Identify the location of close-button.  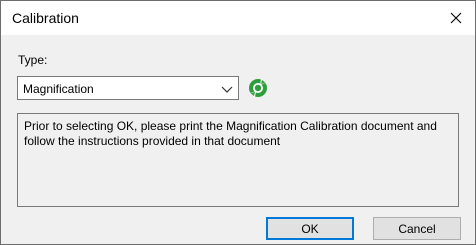
(456, 18).